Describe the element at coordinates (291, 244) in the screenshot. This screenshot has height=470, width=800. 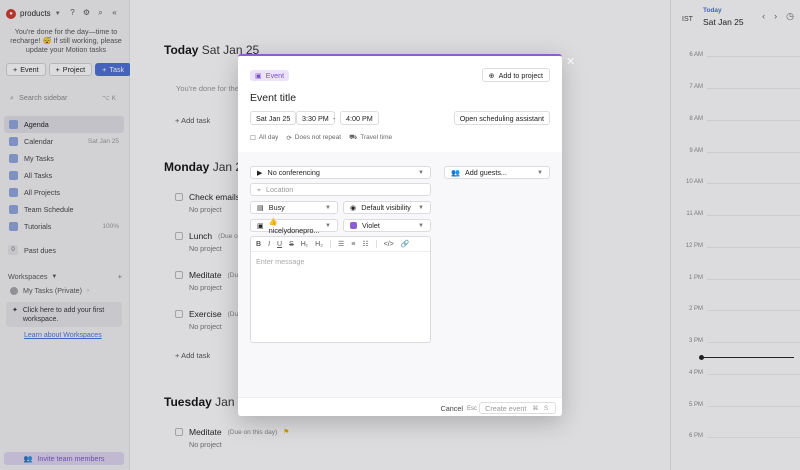
I see `strikethrough-icon: S` at that location.